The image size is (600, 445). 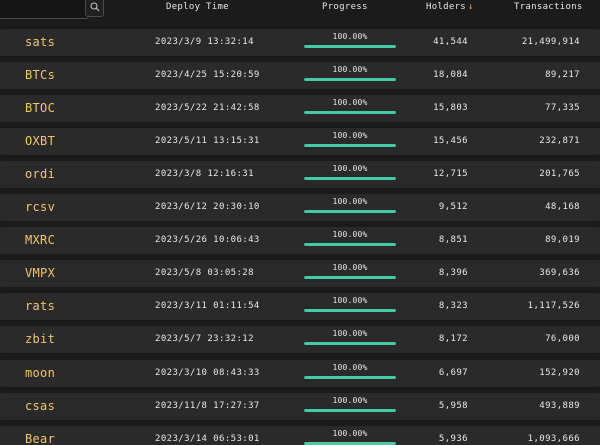 I want to click on transactions-cell: 89,019, so click(x=562, y=240).